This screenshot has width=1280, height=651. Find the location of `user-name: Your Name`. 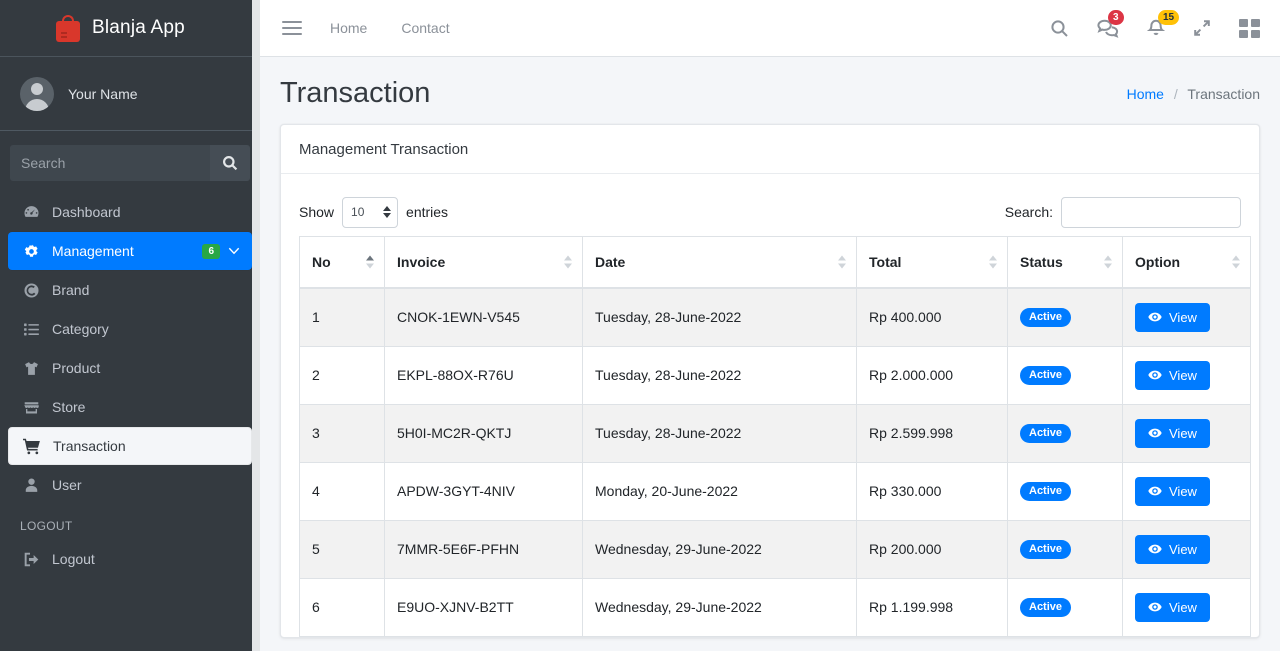

user-name: Your Name is located at coordinates (103, 93).